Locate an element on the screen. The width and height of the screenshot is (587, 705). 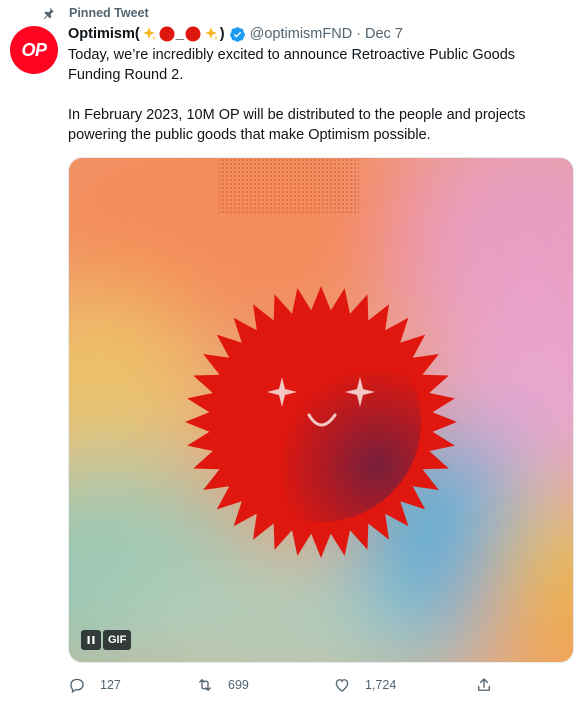
avatar: OP is located at coordinates (34, 50).